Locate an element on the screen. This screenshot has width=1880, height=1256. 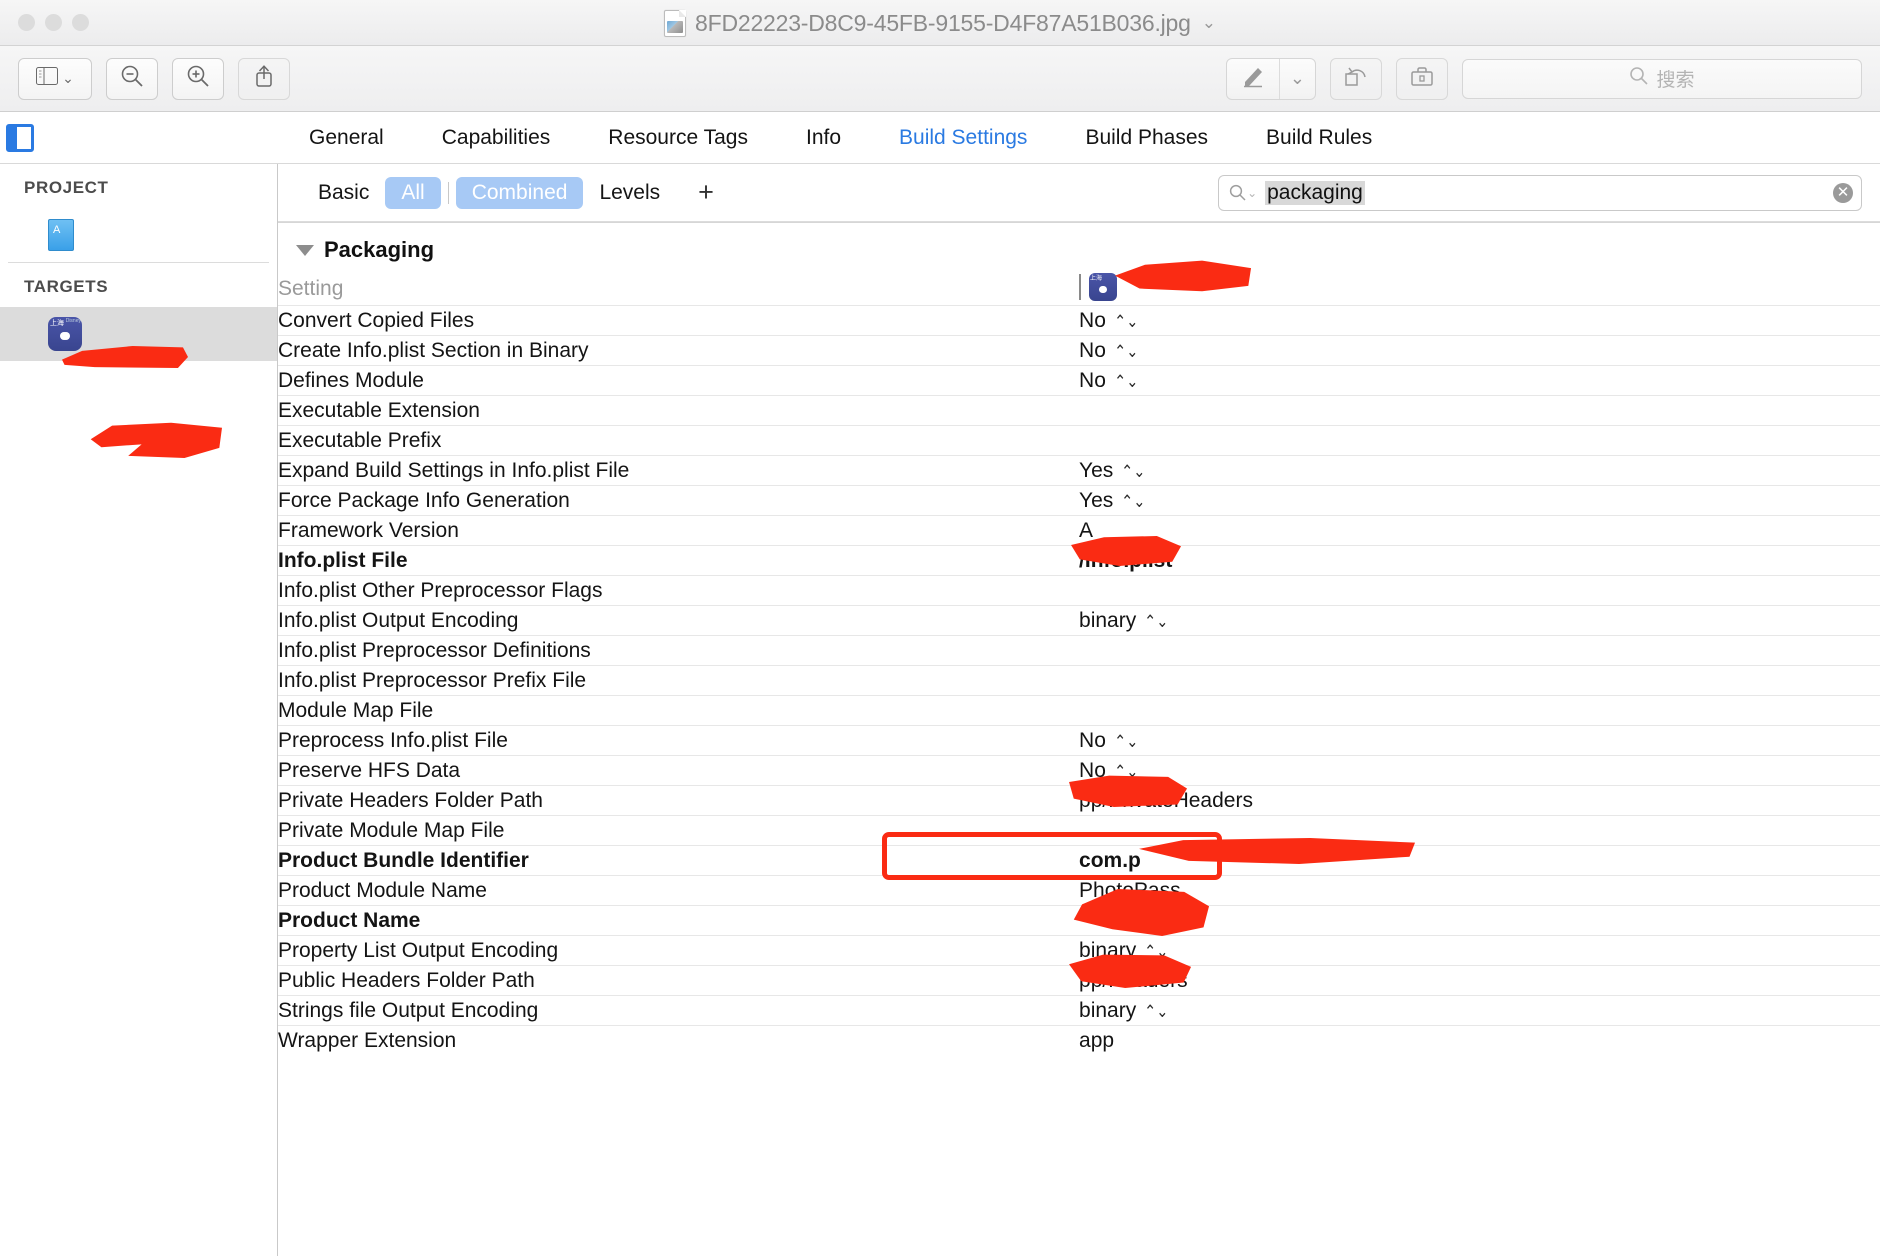
setting-value-text: binary is located at coordinates (1108, 1010).